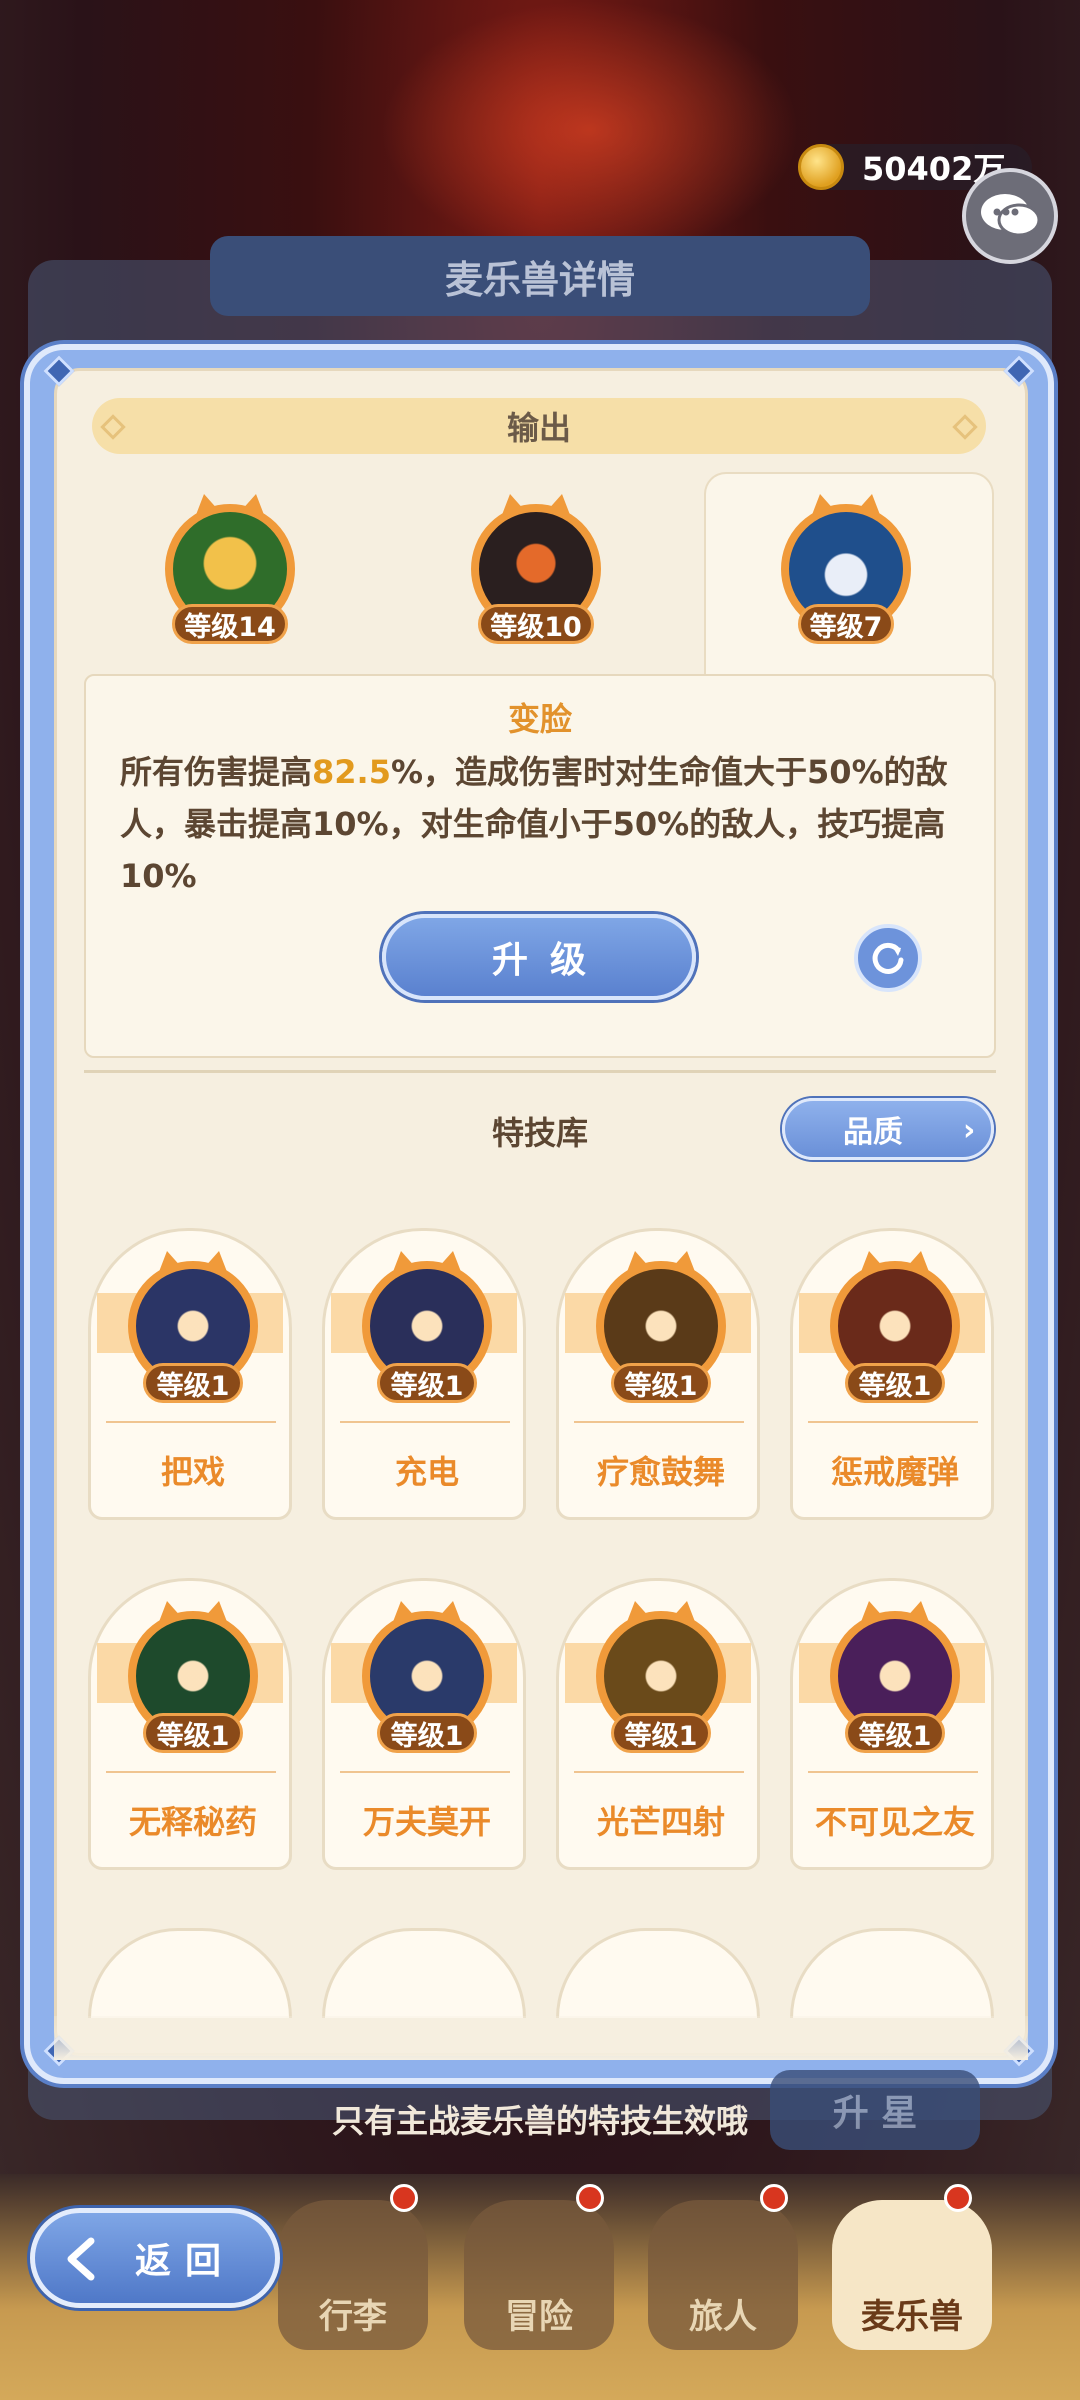 The height and width of the screenshot is (2400, 1080). What do you see at coordinates (912, 2275) in the screenshot?
I see `nav-tab-pets: 麦乐兽` at bounding box center [912, 2275].